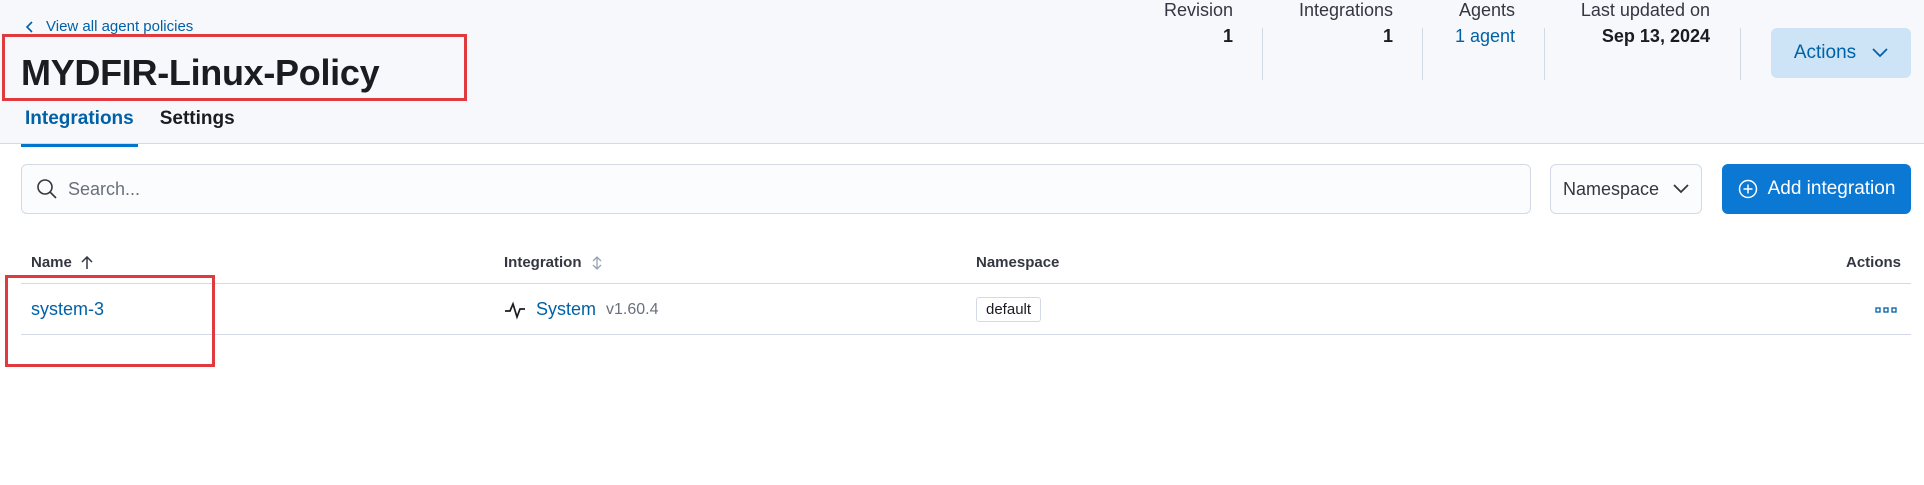 The width and height of the screenshot is (1924, 485). Describe the element at coordinates (1227, 36) in the screenshot. I see `stat-revision-value: 1` at that location.